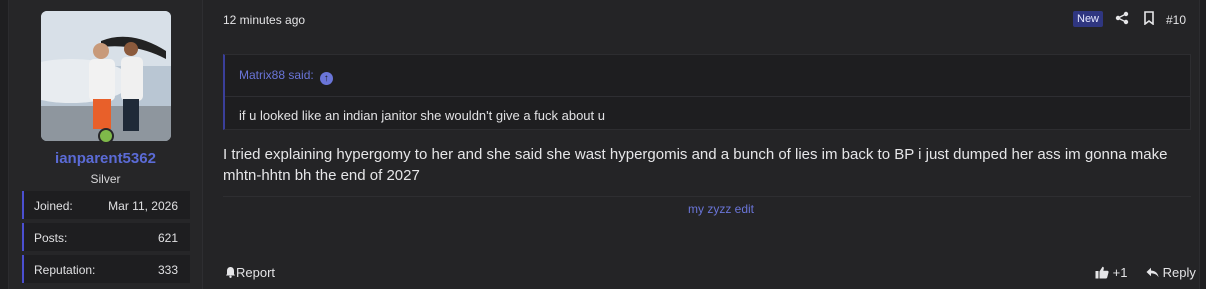  What do you see at coordinates (143, 206) in the screenshot?
I see `stat-value: Mar 11, 2026` at bounding box center [143, 206].